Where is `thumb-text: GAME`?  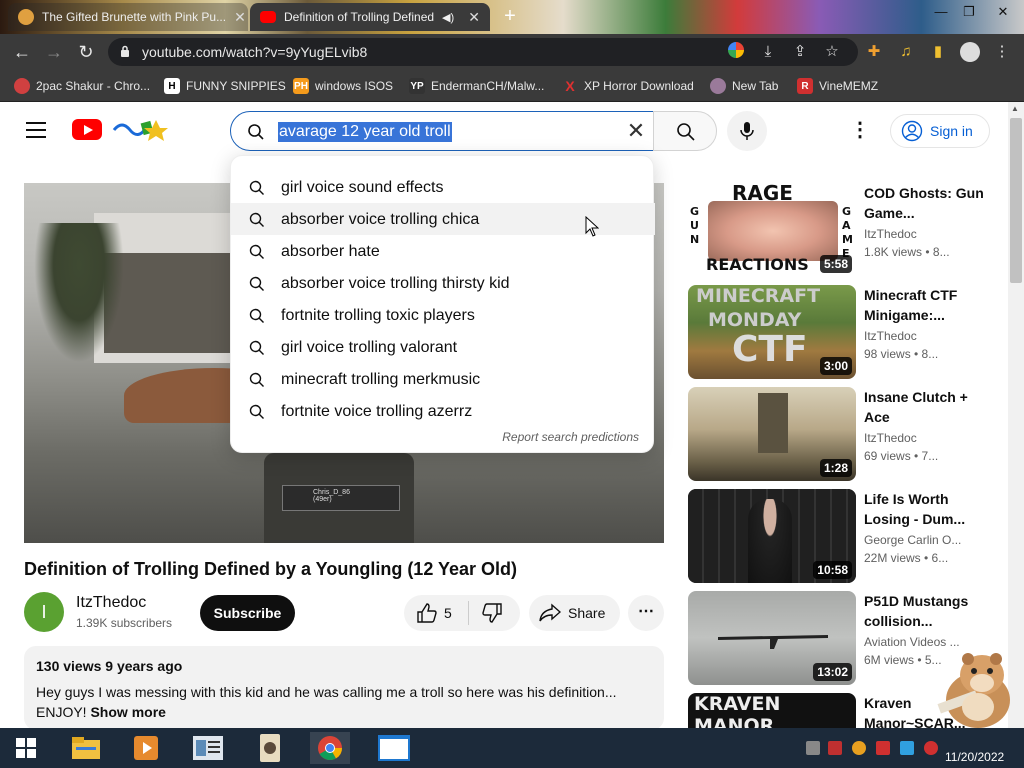 thumb-text: GAME is located at coordinates (847, 232).